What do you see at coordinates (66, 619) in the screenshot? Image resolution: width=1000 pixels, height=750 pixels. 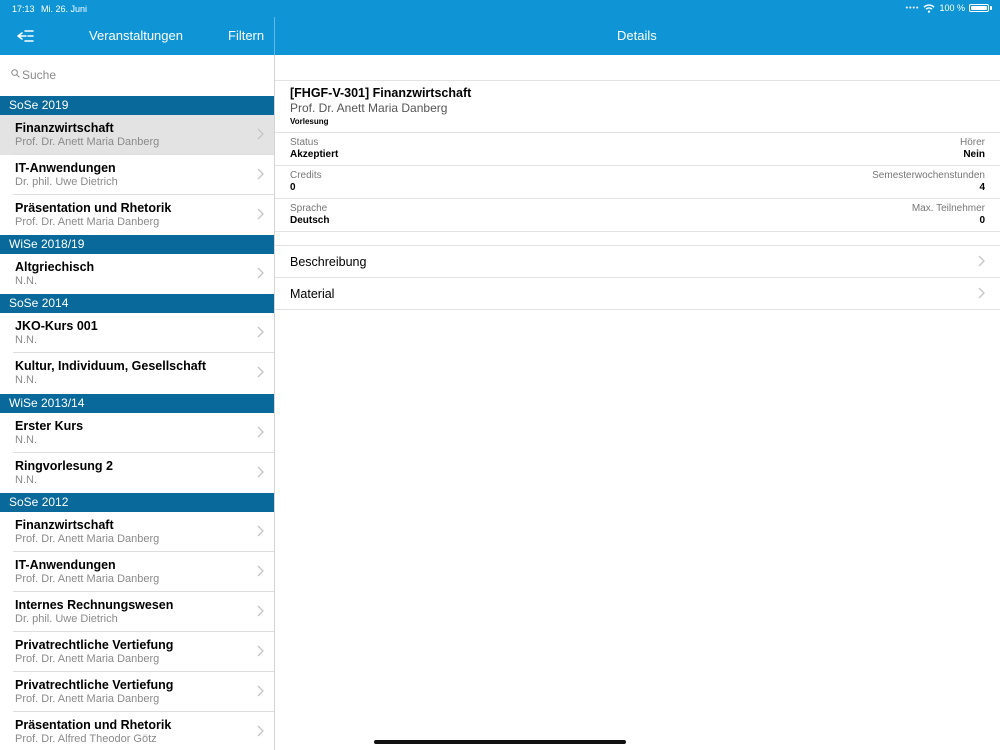 I see `course-lecturer: Dr. phil. Uwe Dietrich` at bounding box center [66, 619].